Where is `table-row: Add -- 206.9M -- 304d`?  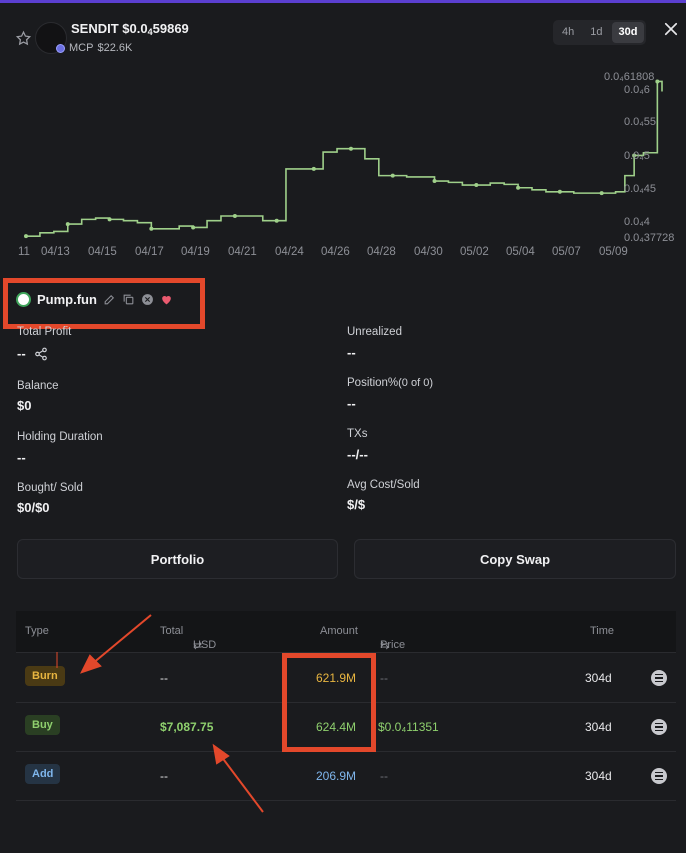
table-row: Add -- 206.9M -- 304d is located at coordinates (346, 776).